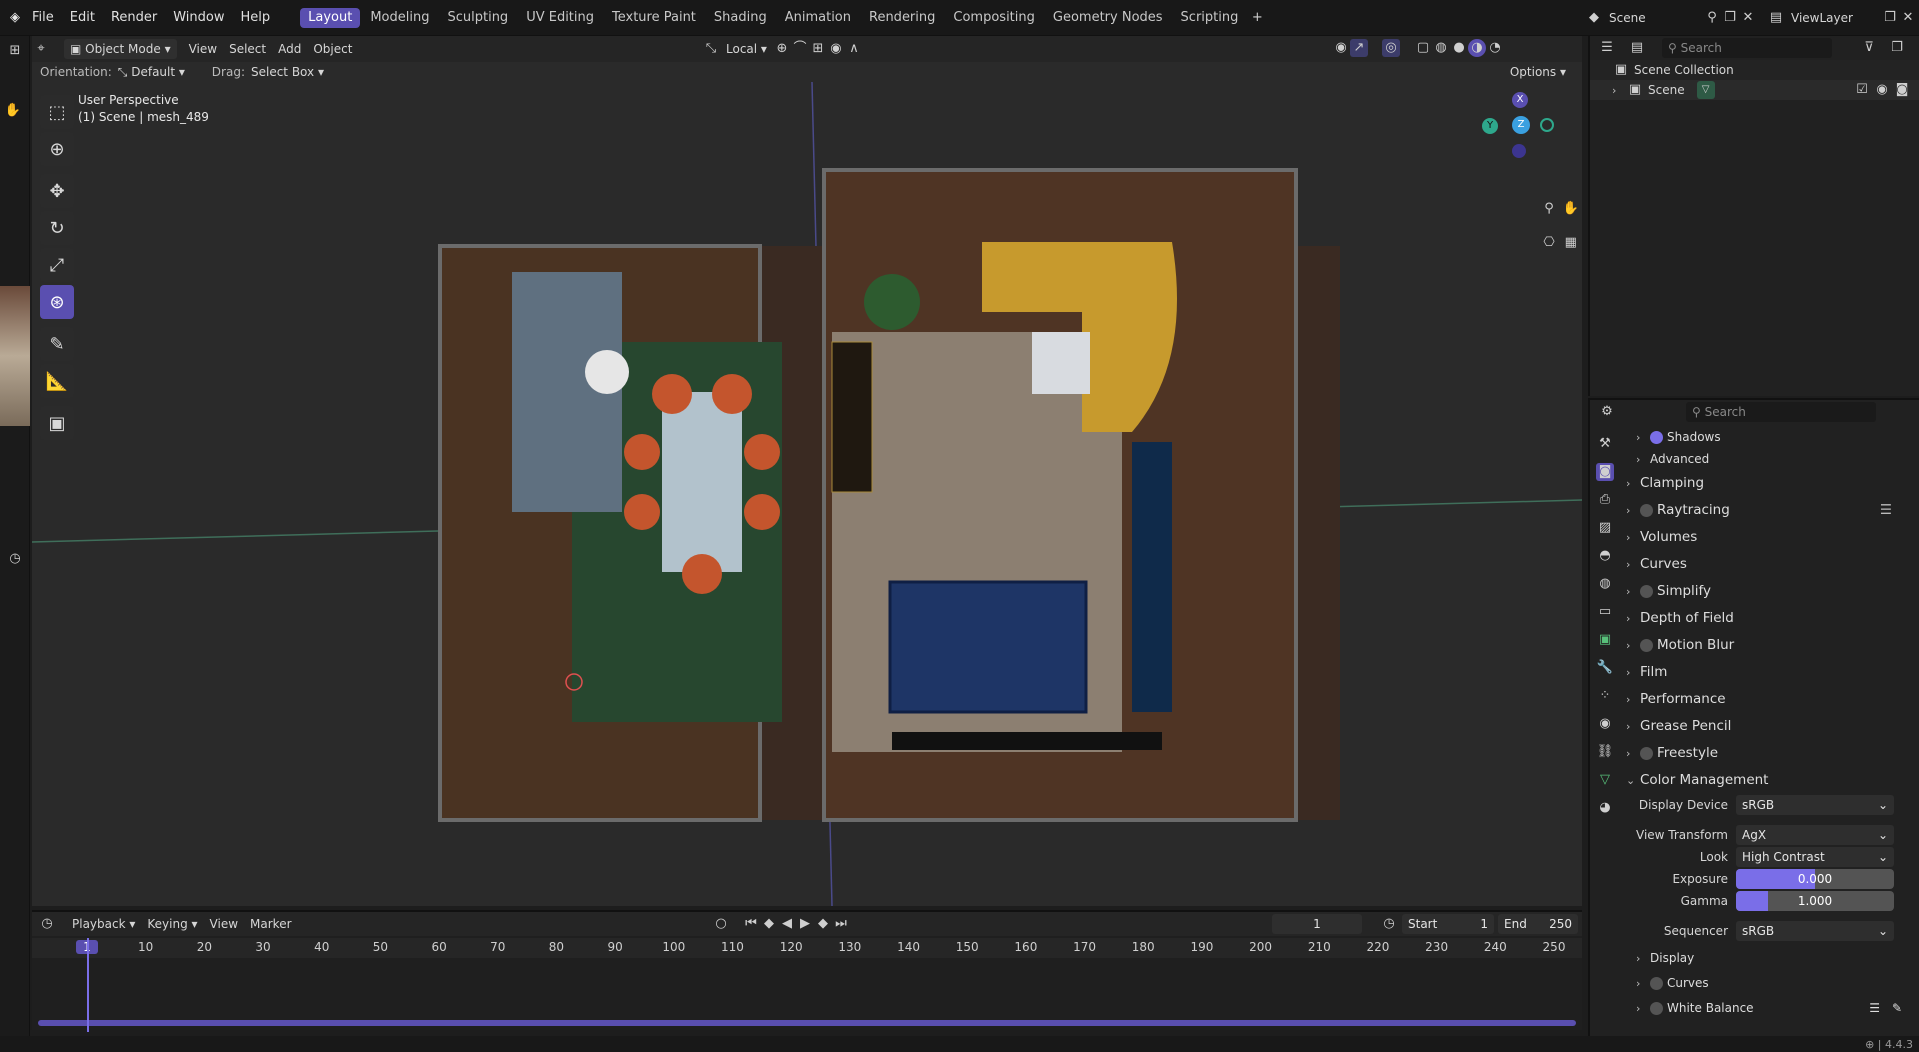  What do you see at coordinates (1459, 48) in the screenshot?
I see `solid-shading-icon: ●` at bounding box center [1459, 48].